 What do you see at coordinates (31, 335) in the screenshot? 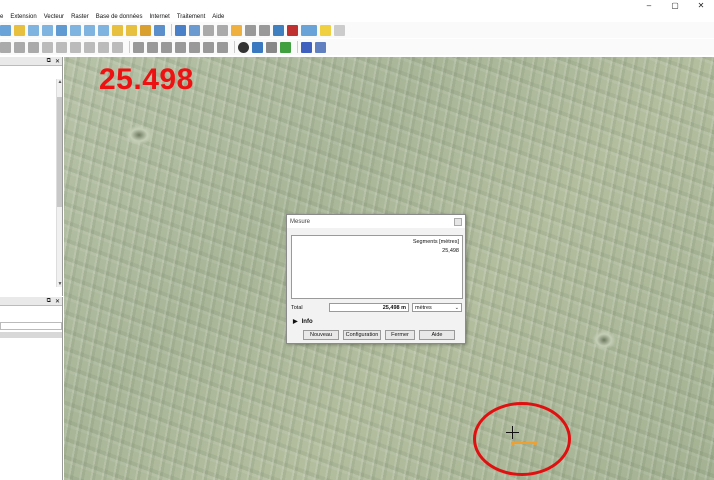
I see `browser-selected-row` at bounding box center [31, 335].